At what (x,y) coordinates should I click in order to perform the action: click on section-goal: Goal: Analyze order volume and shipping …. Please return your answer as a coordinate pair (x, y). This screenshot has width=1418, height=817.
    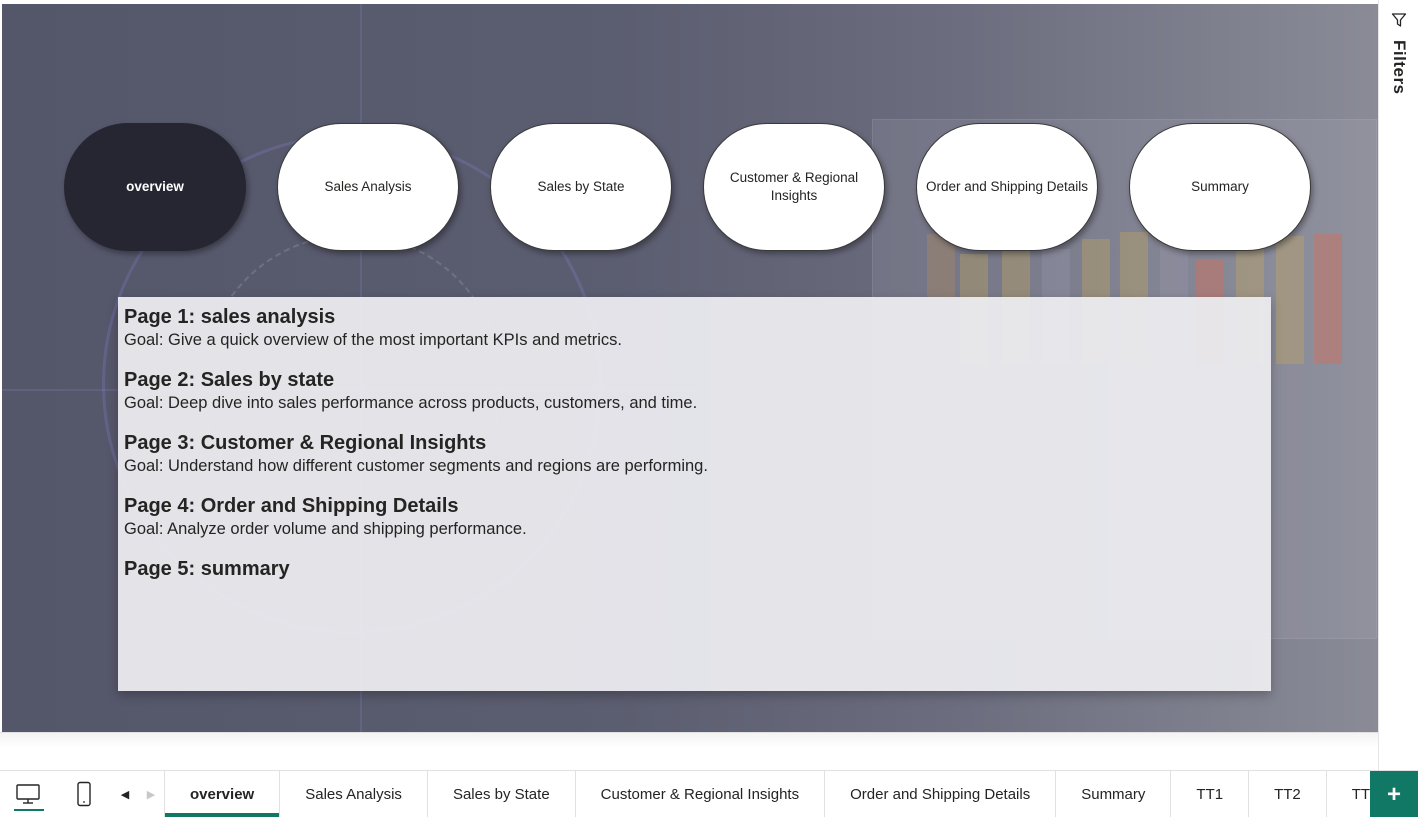
    Looking at the image, I should click on (325, 529).